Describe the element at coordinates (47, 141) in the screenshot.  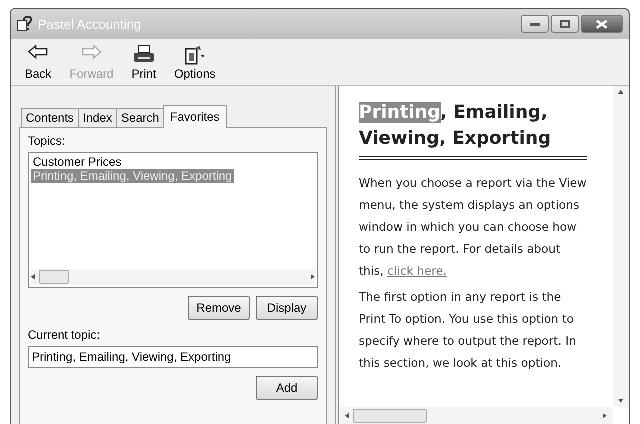
I see `topics-label: Topics:` at that location.